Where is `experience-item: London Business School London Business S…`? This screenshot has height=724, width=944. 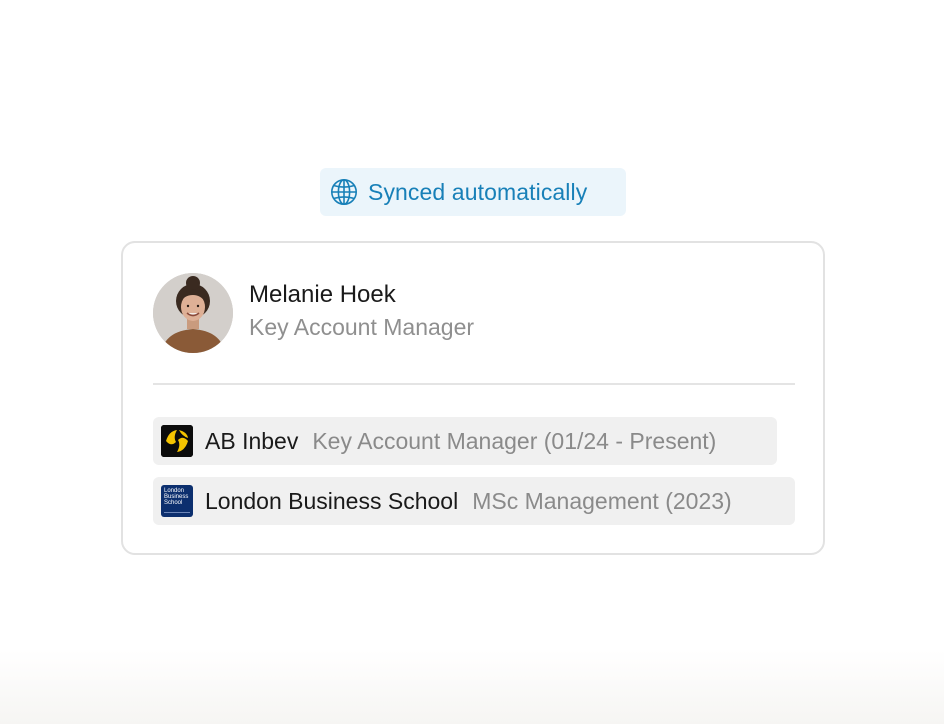
experience-item: London Business School London Business S… is located at coordinates (474, 501).